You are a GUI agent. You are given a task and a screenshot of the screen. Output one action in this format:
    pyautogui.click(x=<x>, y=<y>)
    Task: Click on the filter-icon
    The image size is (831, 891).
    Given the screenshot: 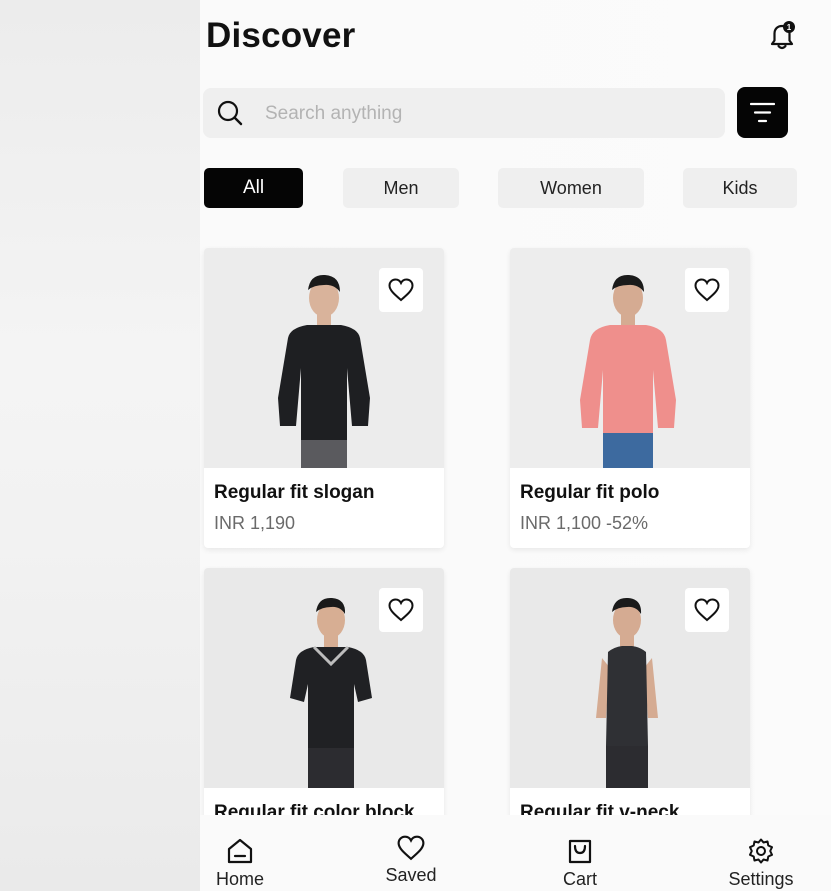 What is the action you would take?
    pyautogui.click(x=762, y=112)
    